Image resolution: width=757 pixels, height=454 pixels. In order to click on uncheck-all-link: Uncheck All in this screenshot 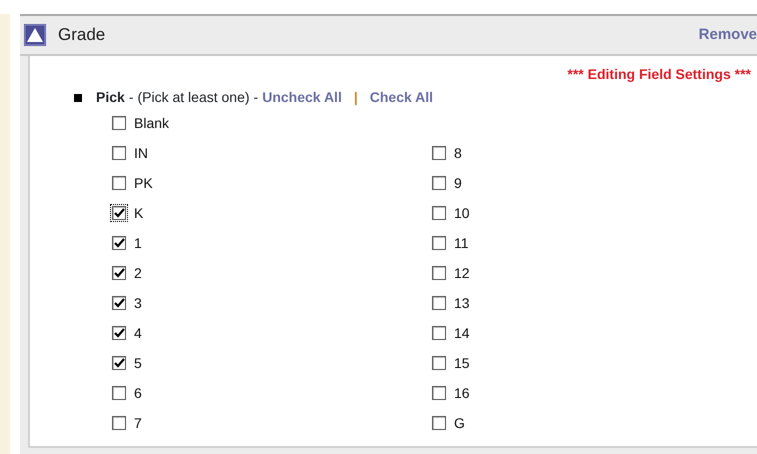, I will do `click(302, 97)`.